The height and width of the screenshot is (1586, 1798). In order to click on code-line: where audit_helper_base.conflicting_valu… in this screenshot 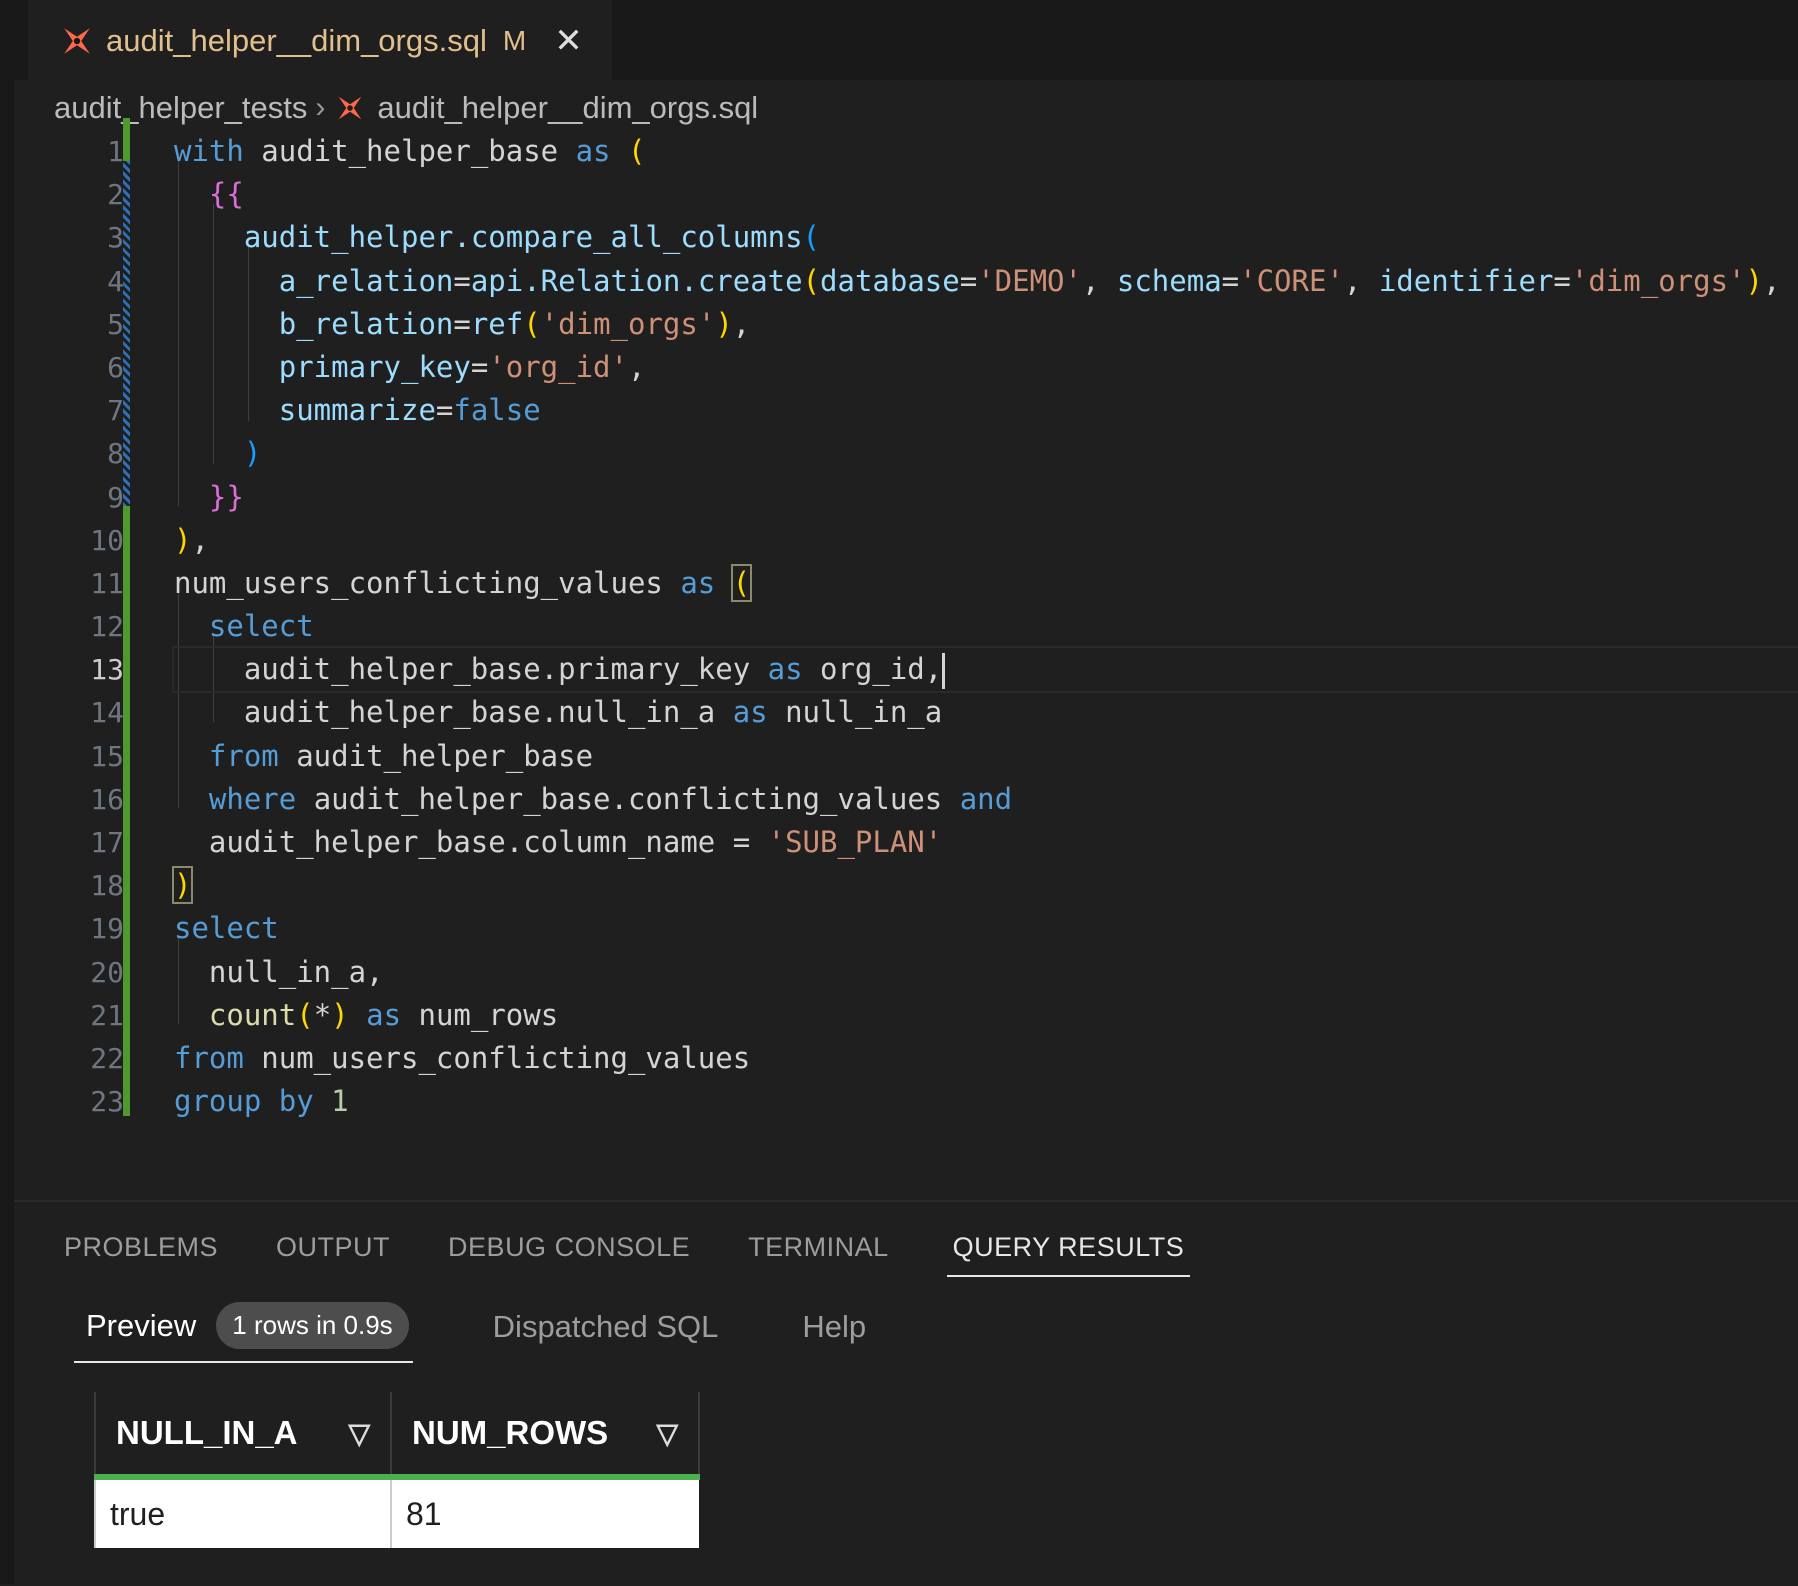, I will do `click(986, 799)`.